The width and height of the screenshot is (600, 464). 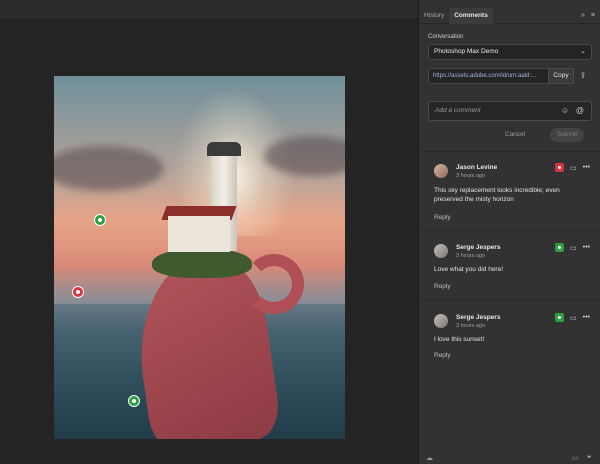 I want to click on footer-tools: ▭ ⏷, so click(x=582, y=458).